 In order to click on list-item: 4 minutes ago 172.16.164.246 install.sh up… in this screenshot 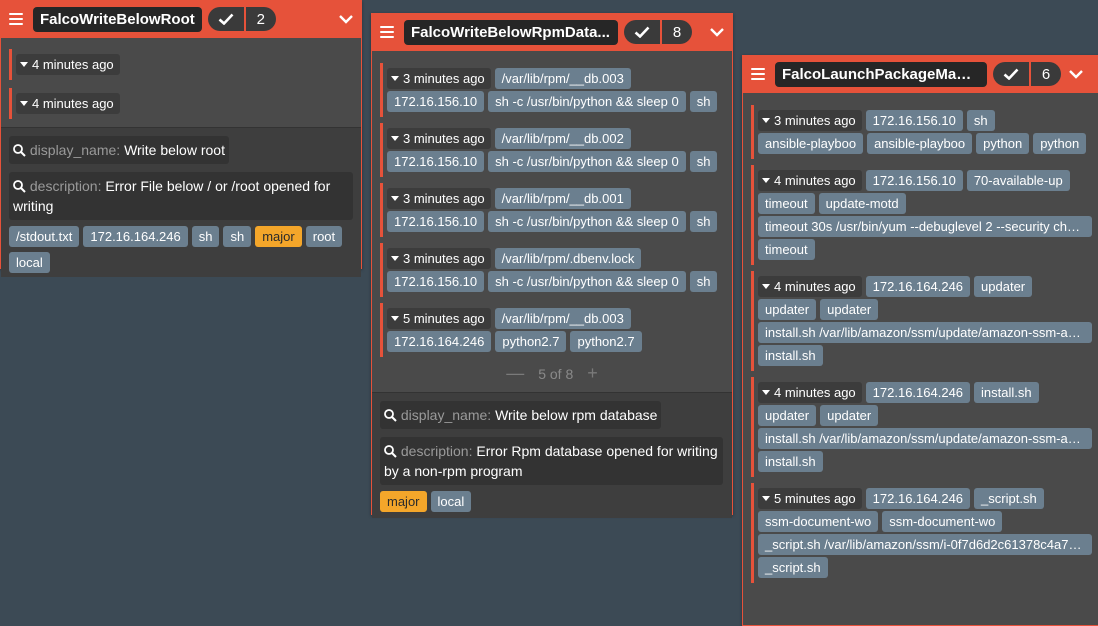, I will do `click(924, 427)`.